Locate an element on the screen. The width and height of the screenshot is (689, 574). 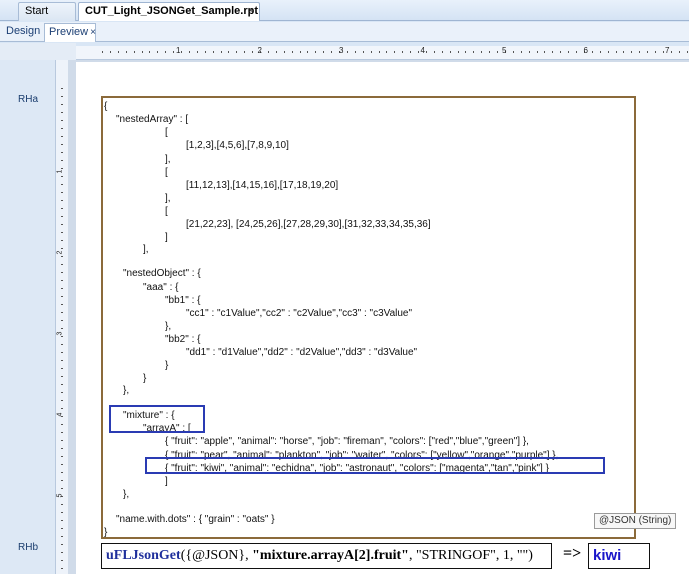
tab-start-page: Start Page is located at coordinates (47, 18).